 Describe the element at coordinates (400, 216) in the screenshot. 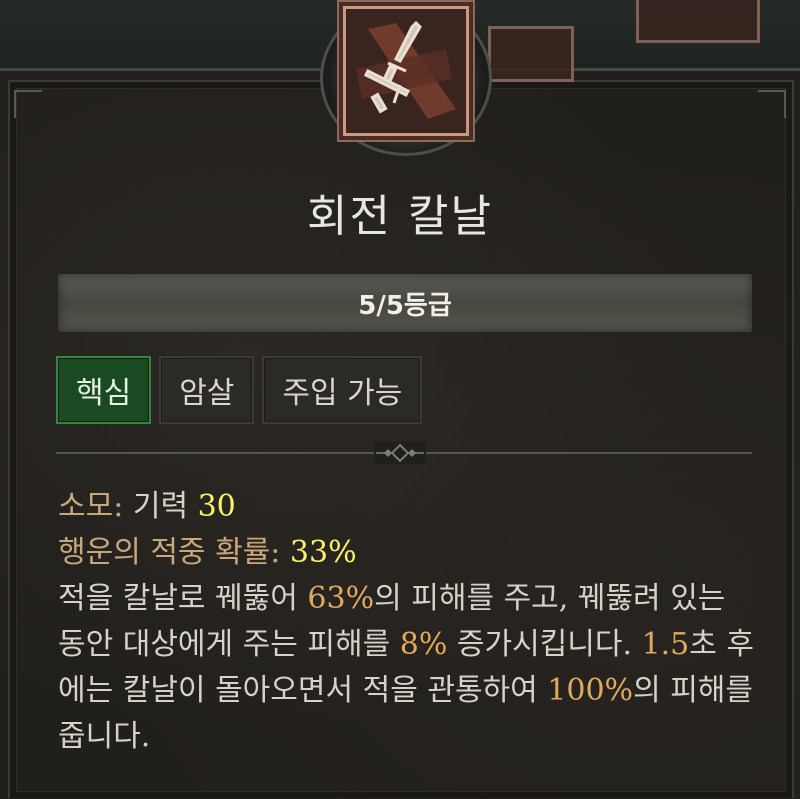

I see `skill-name: 회전 칼날` at that location.